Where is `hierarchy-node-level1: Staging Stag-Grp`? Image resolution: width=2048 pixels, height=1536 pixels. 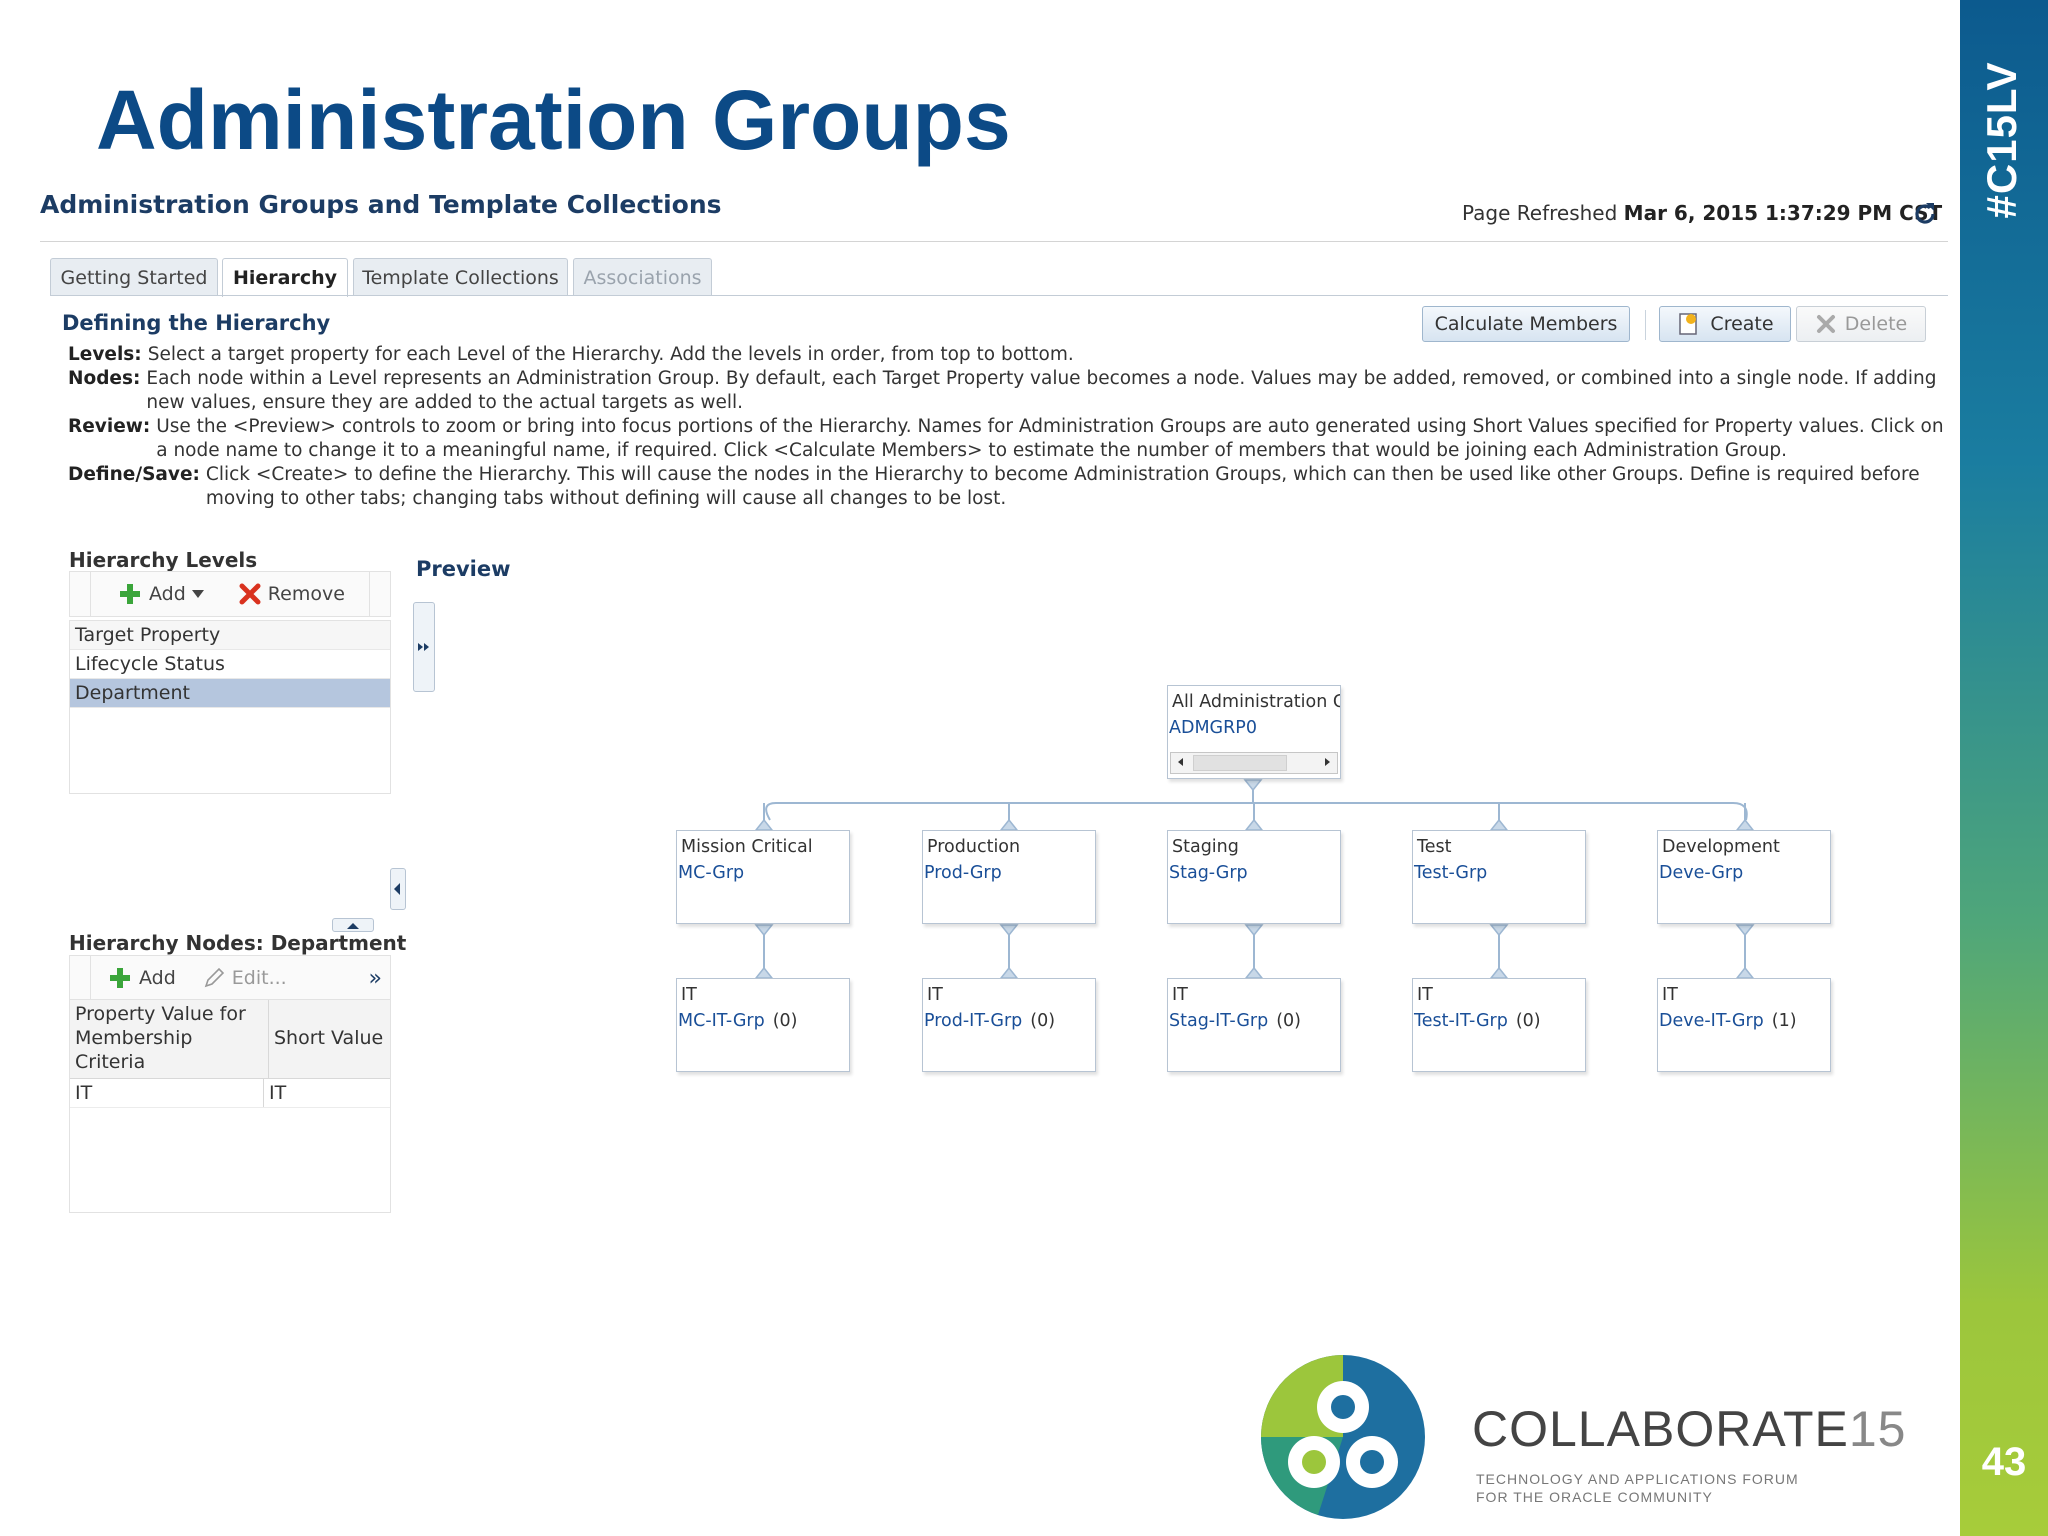 hierarchy-node-level1: Staging Stag-Grp is located at coordinates (1254, 877).